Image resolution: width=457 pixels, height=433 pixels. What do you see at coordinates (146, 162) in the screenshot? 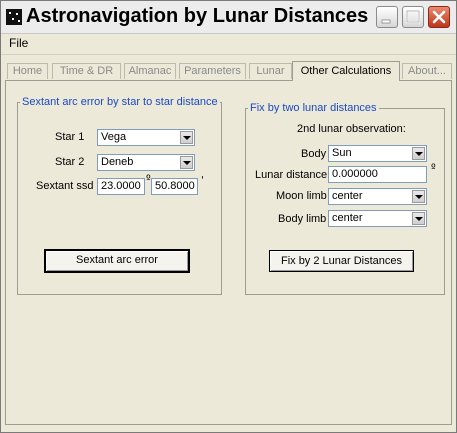
I see `star2-select: Deneb` at bounding box center [146, 162].